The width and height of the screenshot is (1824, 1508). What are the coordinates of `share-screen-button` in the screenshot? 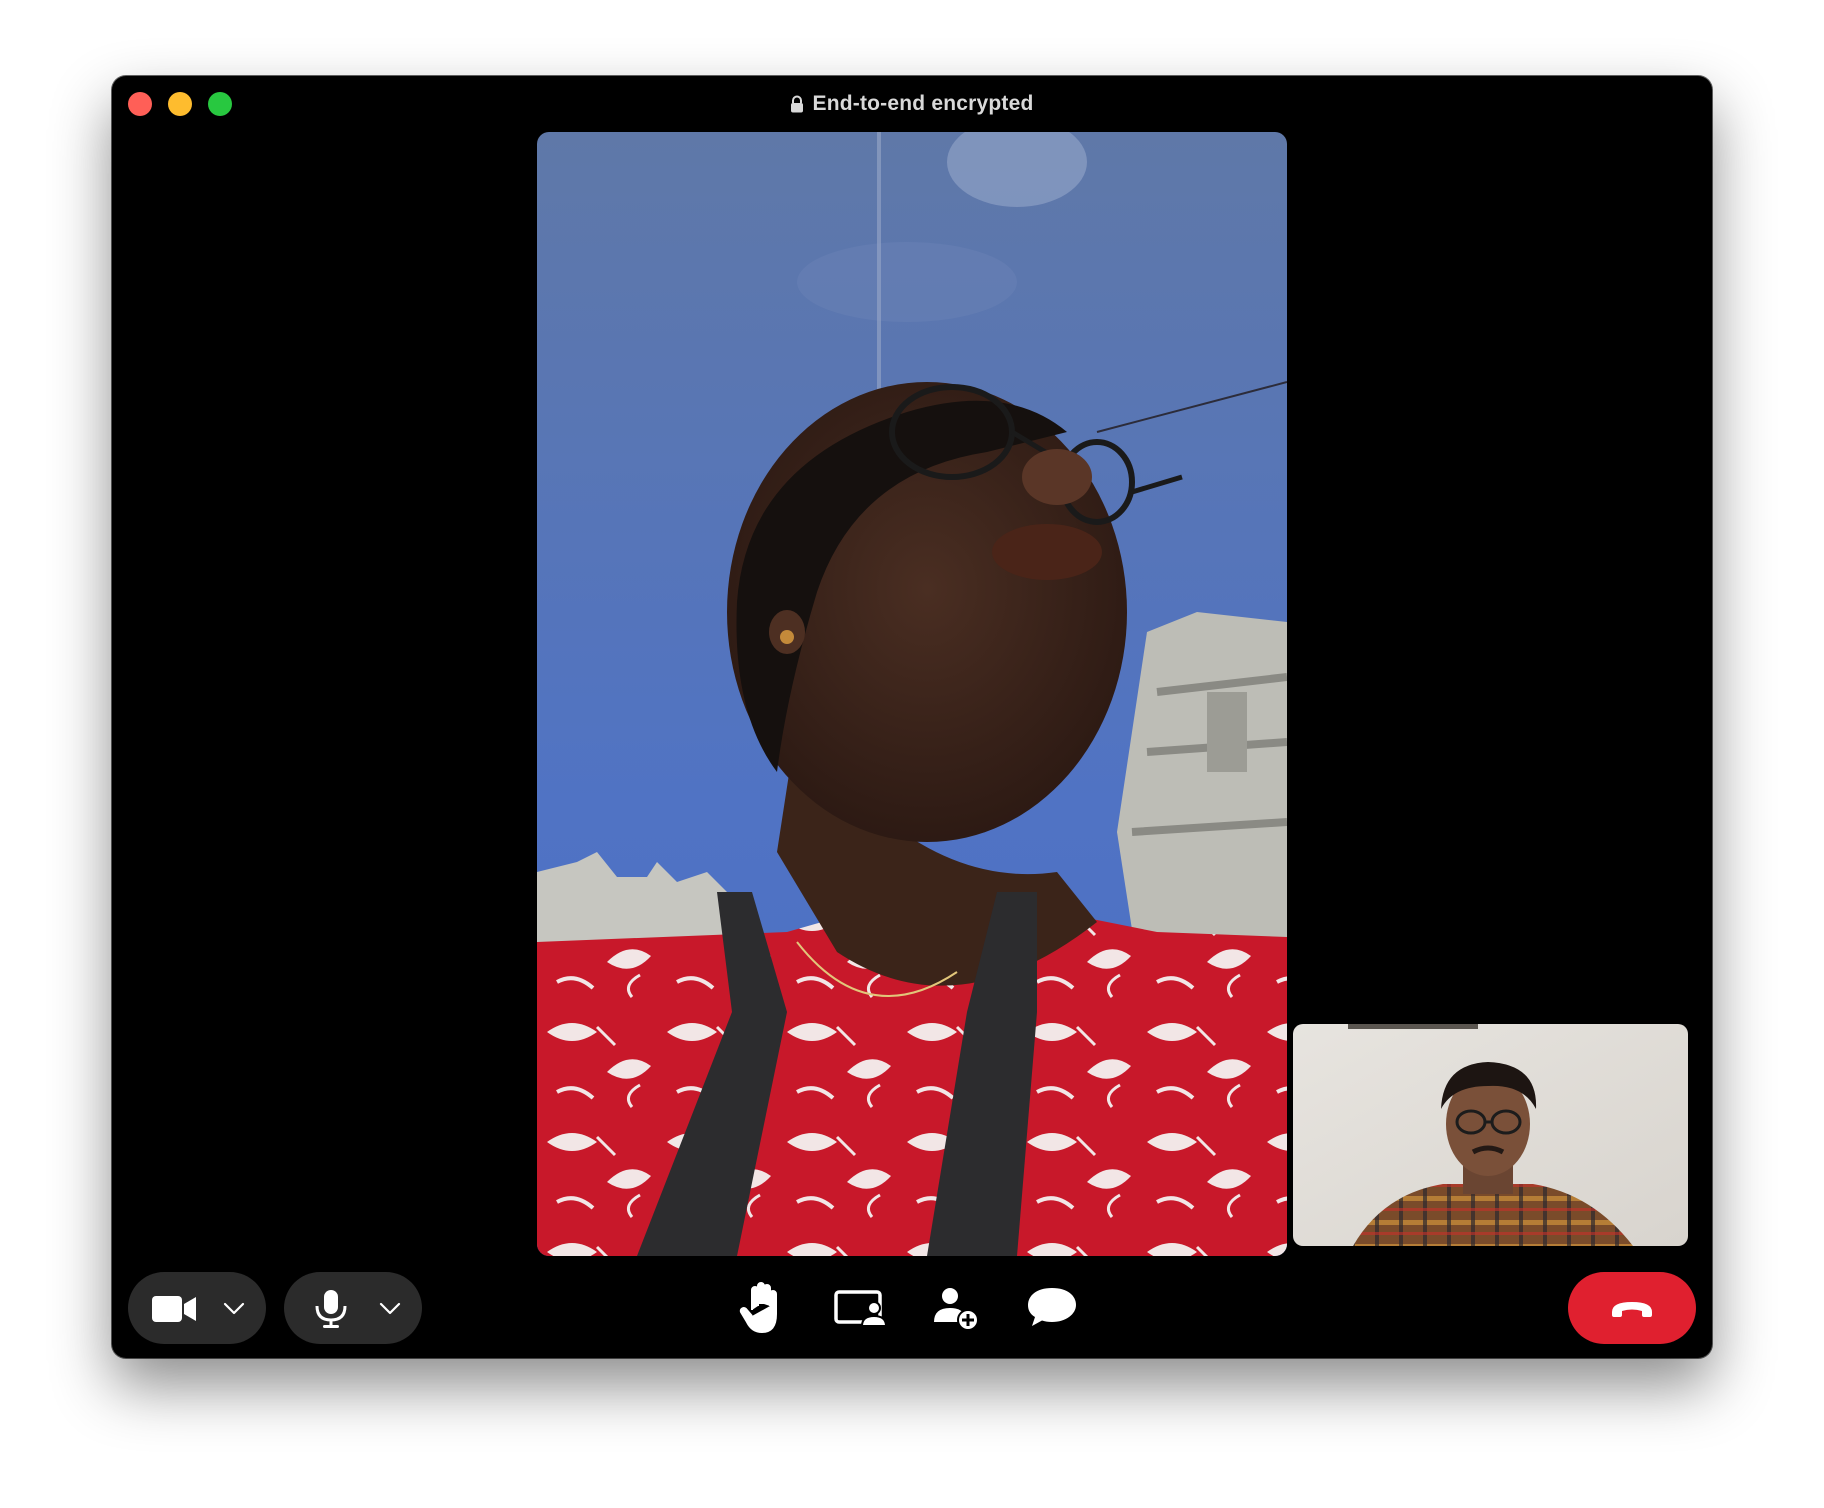 It's located at (860, 1308).